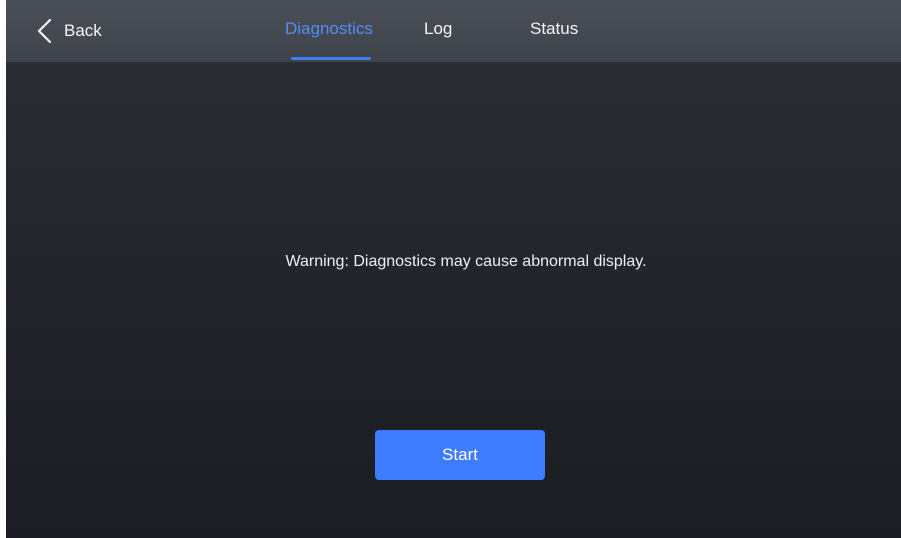 The height and width of the screenshot is (538, 901). Describe the element at coordinates (453, 31) in the screenshot. I see `top-navigation-bar: Back Diagnostics Log Status` at that location.